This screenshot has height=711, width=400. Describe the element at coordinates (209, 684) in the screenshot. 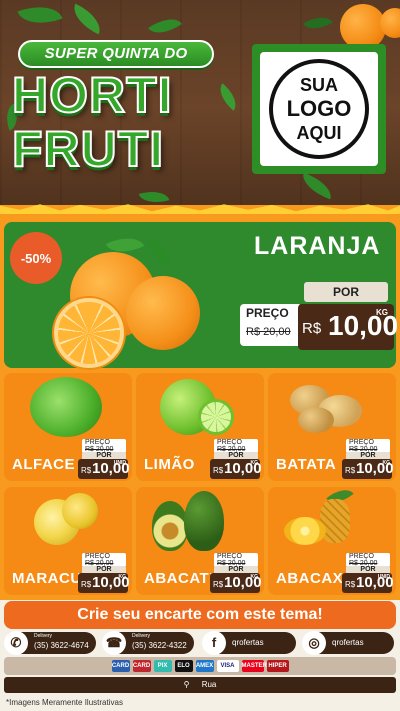

I see `address-text: Rua` at that location.